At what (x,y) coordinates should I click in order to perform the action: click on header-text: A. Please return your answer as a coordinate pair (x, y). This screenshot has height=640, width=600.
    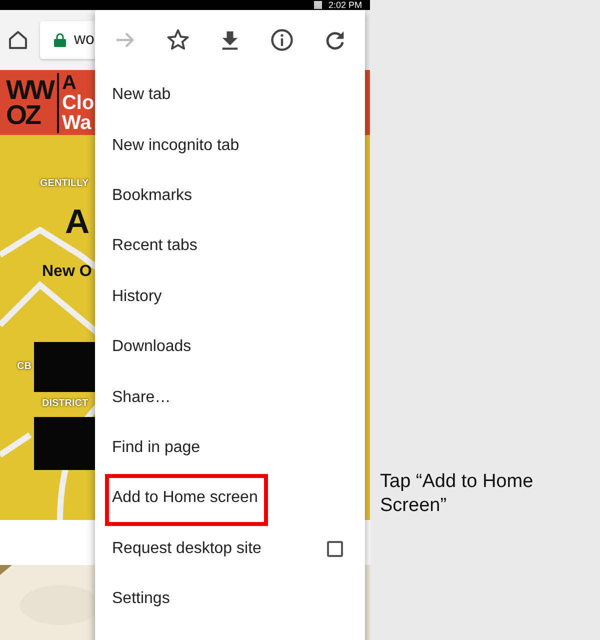
    Looking at the image, I should click on (70, 82).